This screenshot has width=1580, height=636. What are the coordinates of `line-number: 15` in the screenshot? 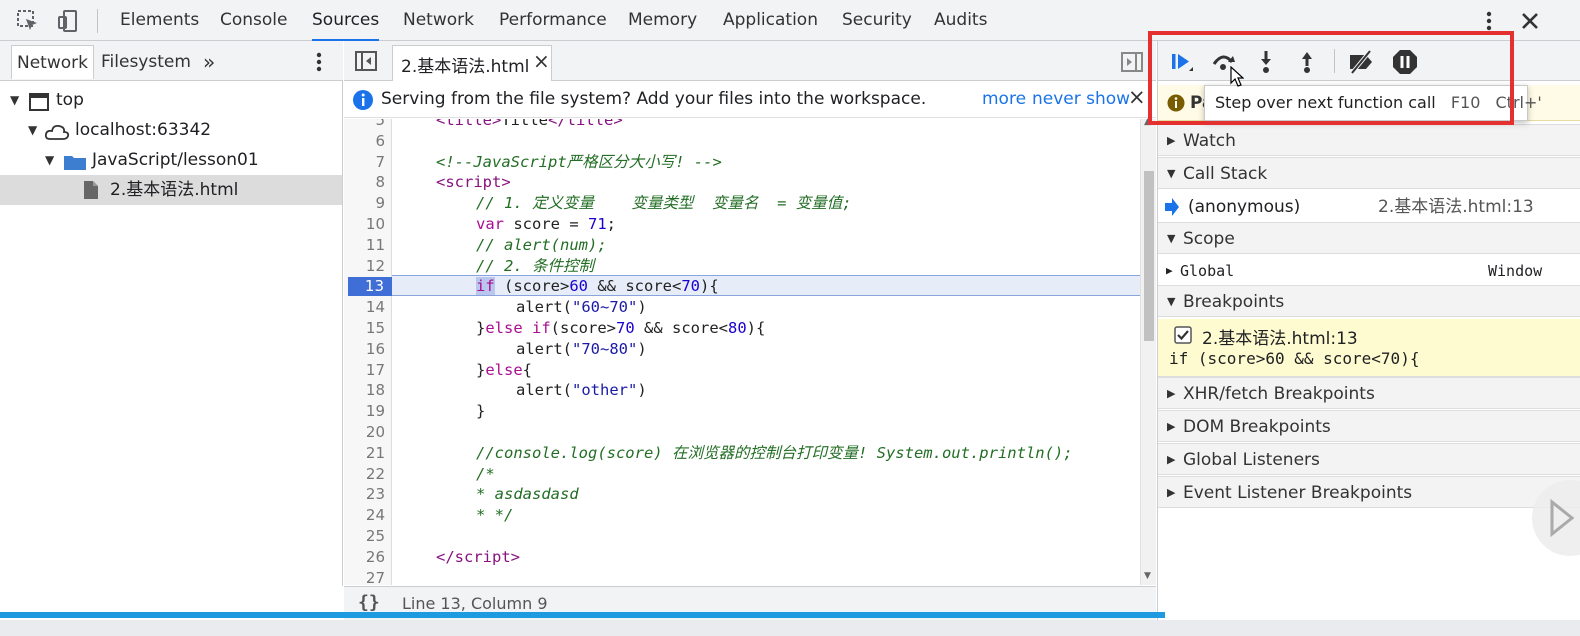 It's located at (365, 328).